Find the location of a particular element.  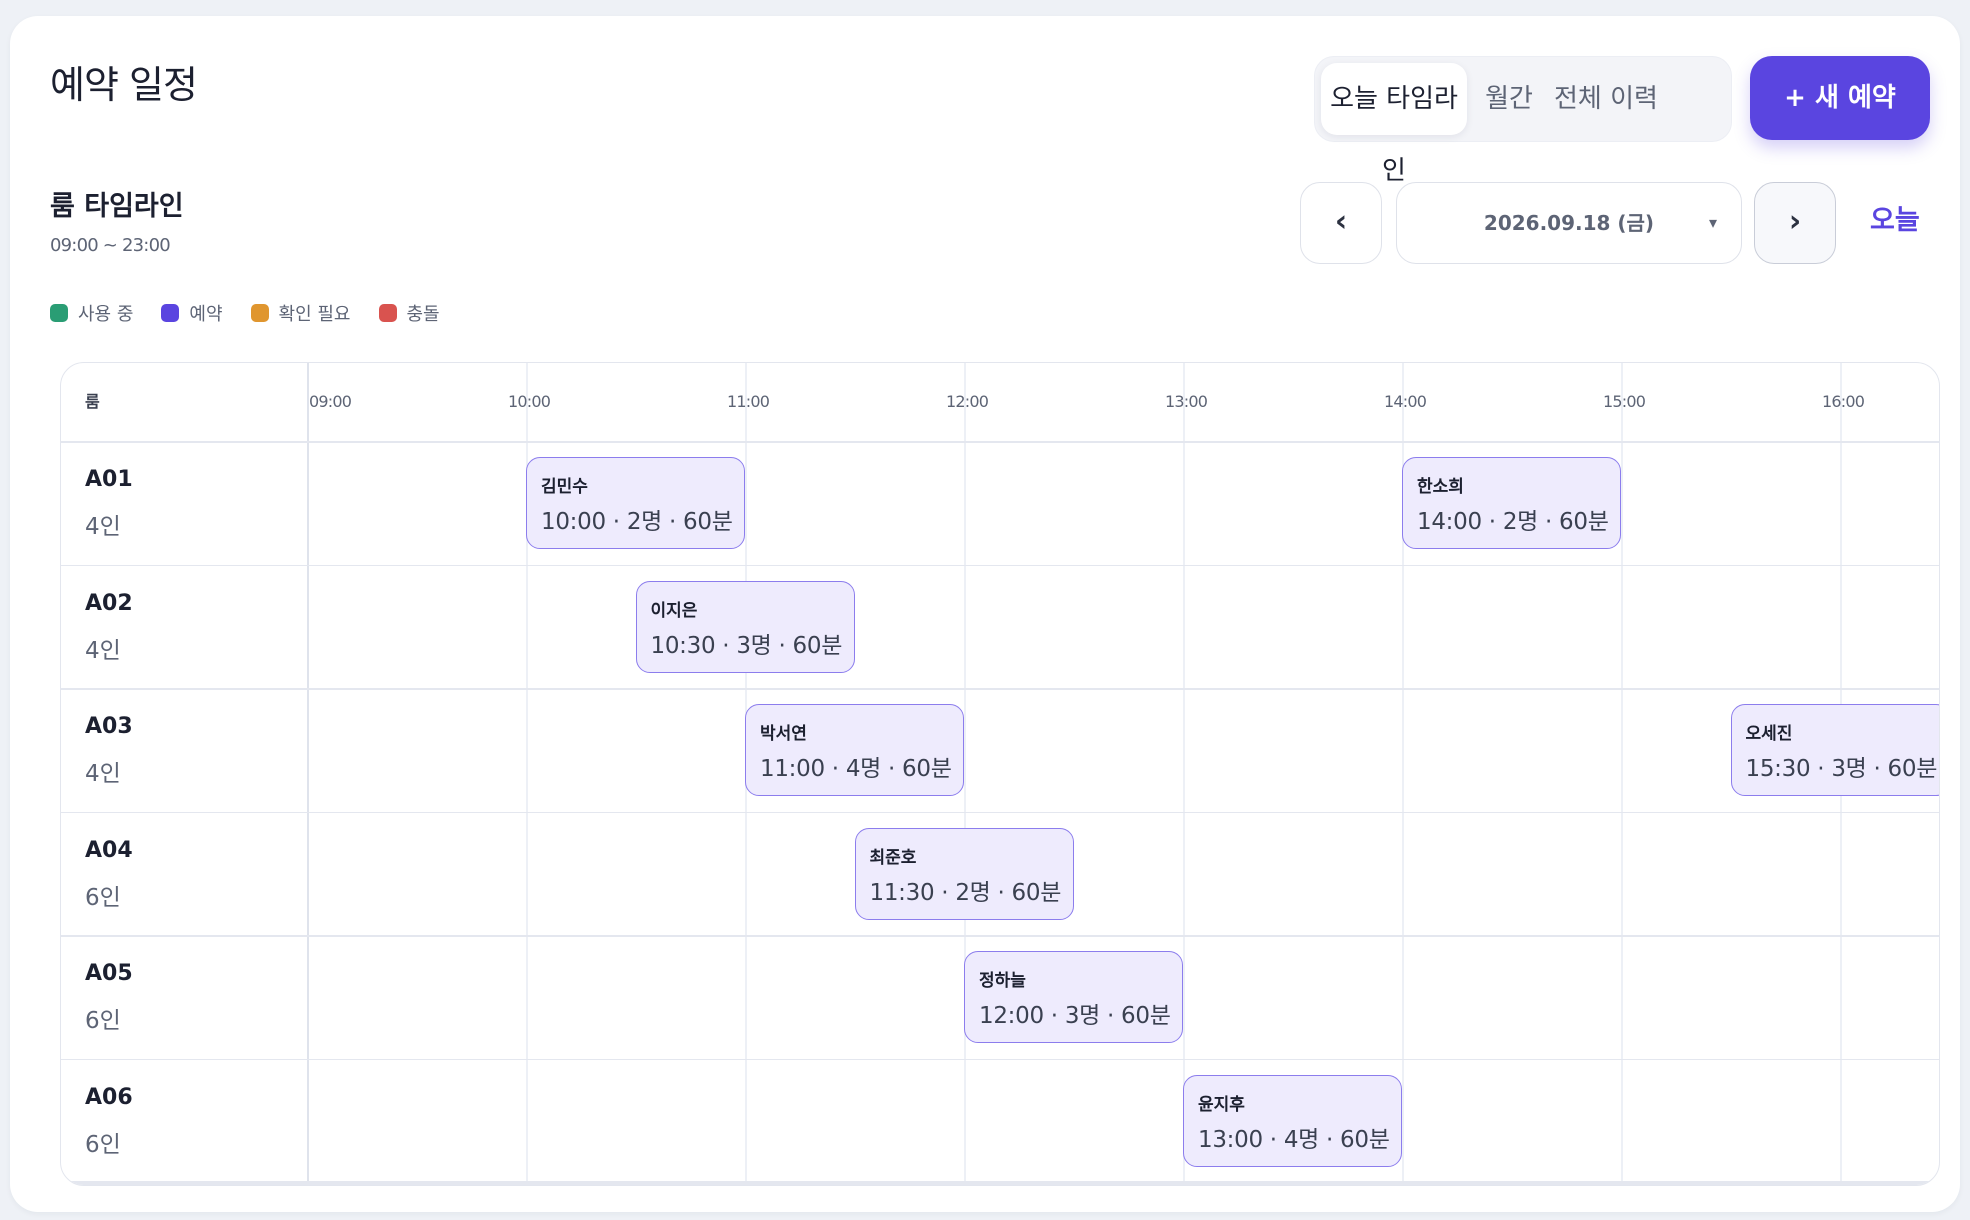

legend-item: 확인 필요 is located at coordinates (300, 313).